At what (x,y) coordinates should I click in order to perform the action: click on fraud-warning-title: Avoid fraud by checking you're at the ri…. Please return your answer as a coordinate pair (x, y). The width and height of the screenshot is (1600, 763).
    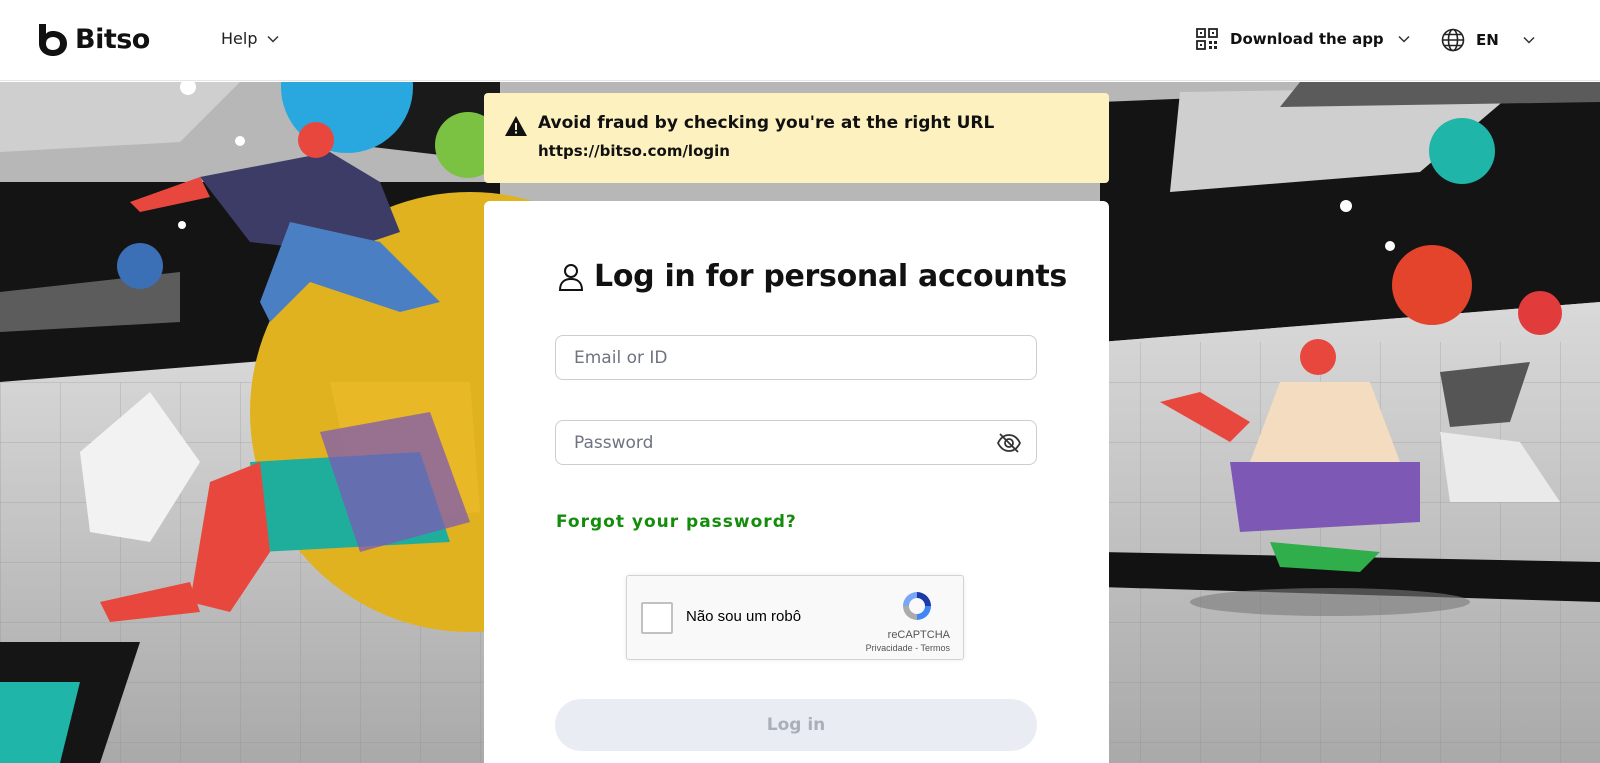
    Looking at the image, I should click on (766, 123).